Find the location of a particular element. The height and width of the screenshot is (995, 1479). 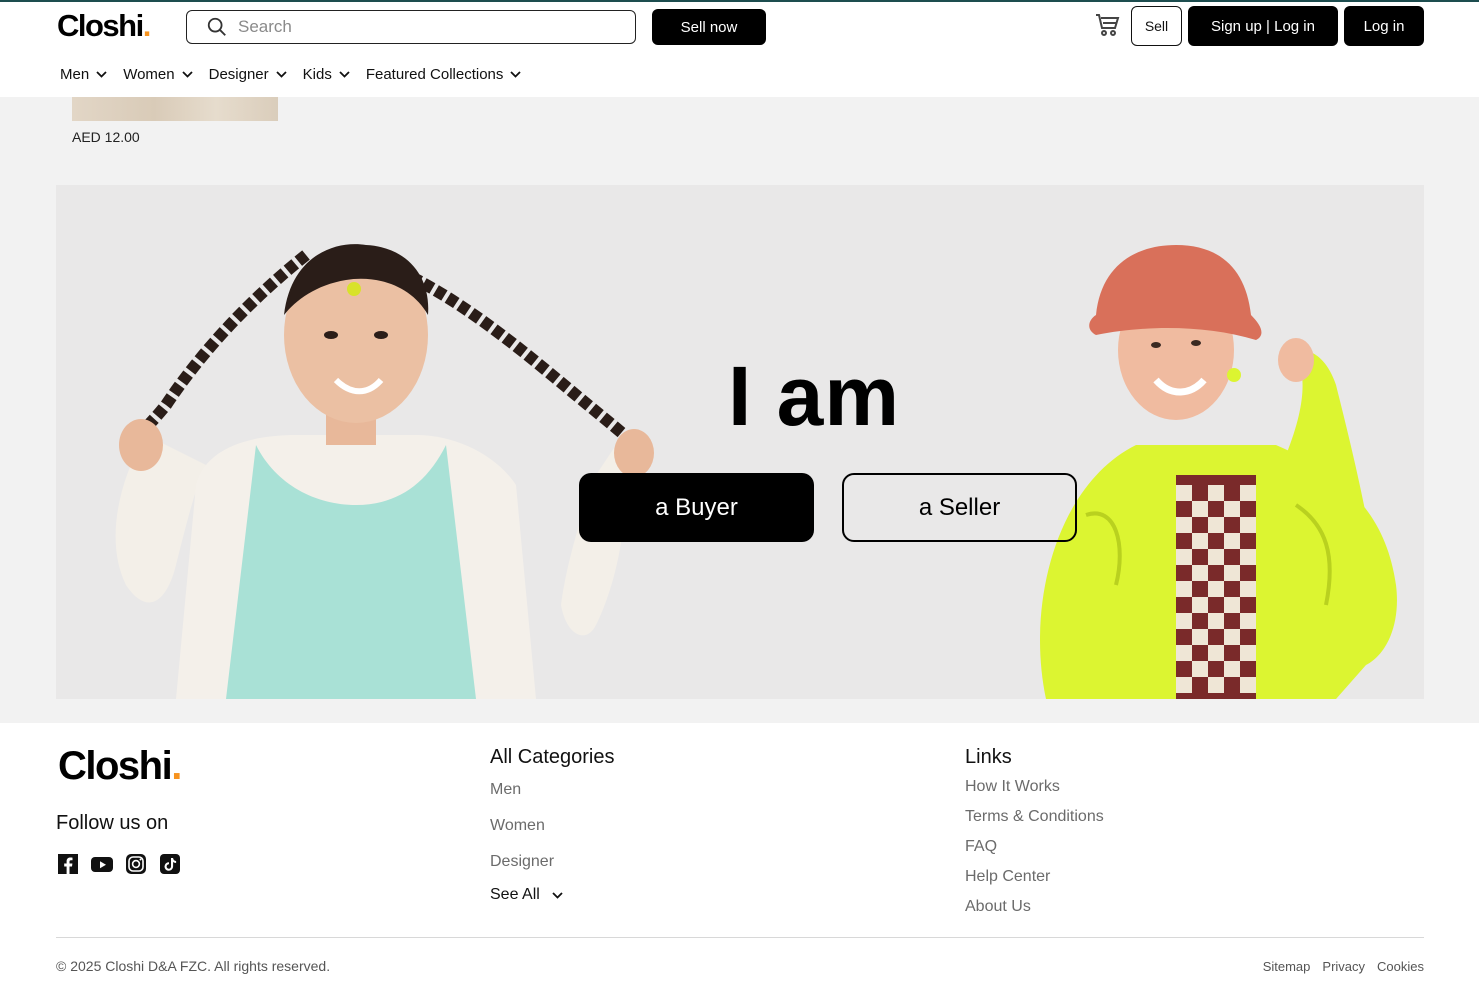

footer-link-faq: FAQ is located at coordinates (981, 847).